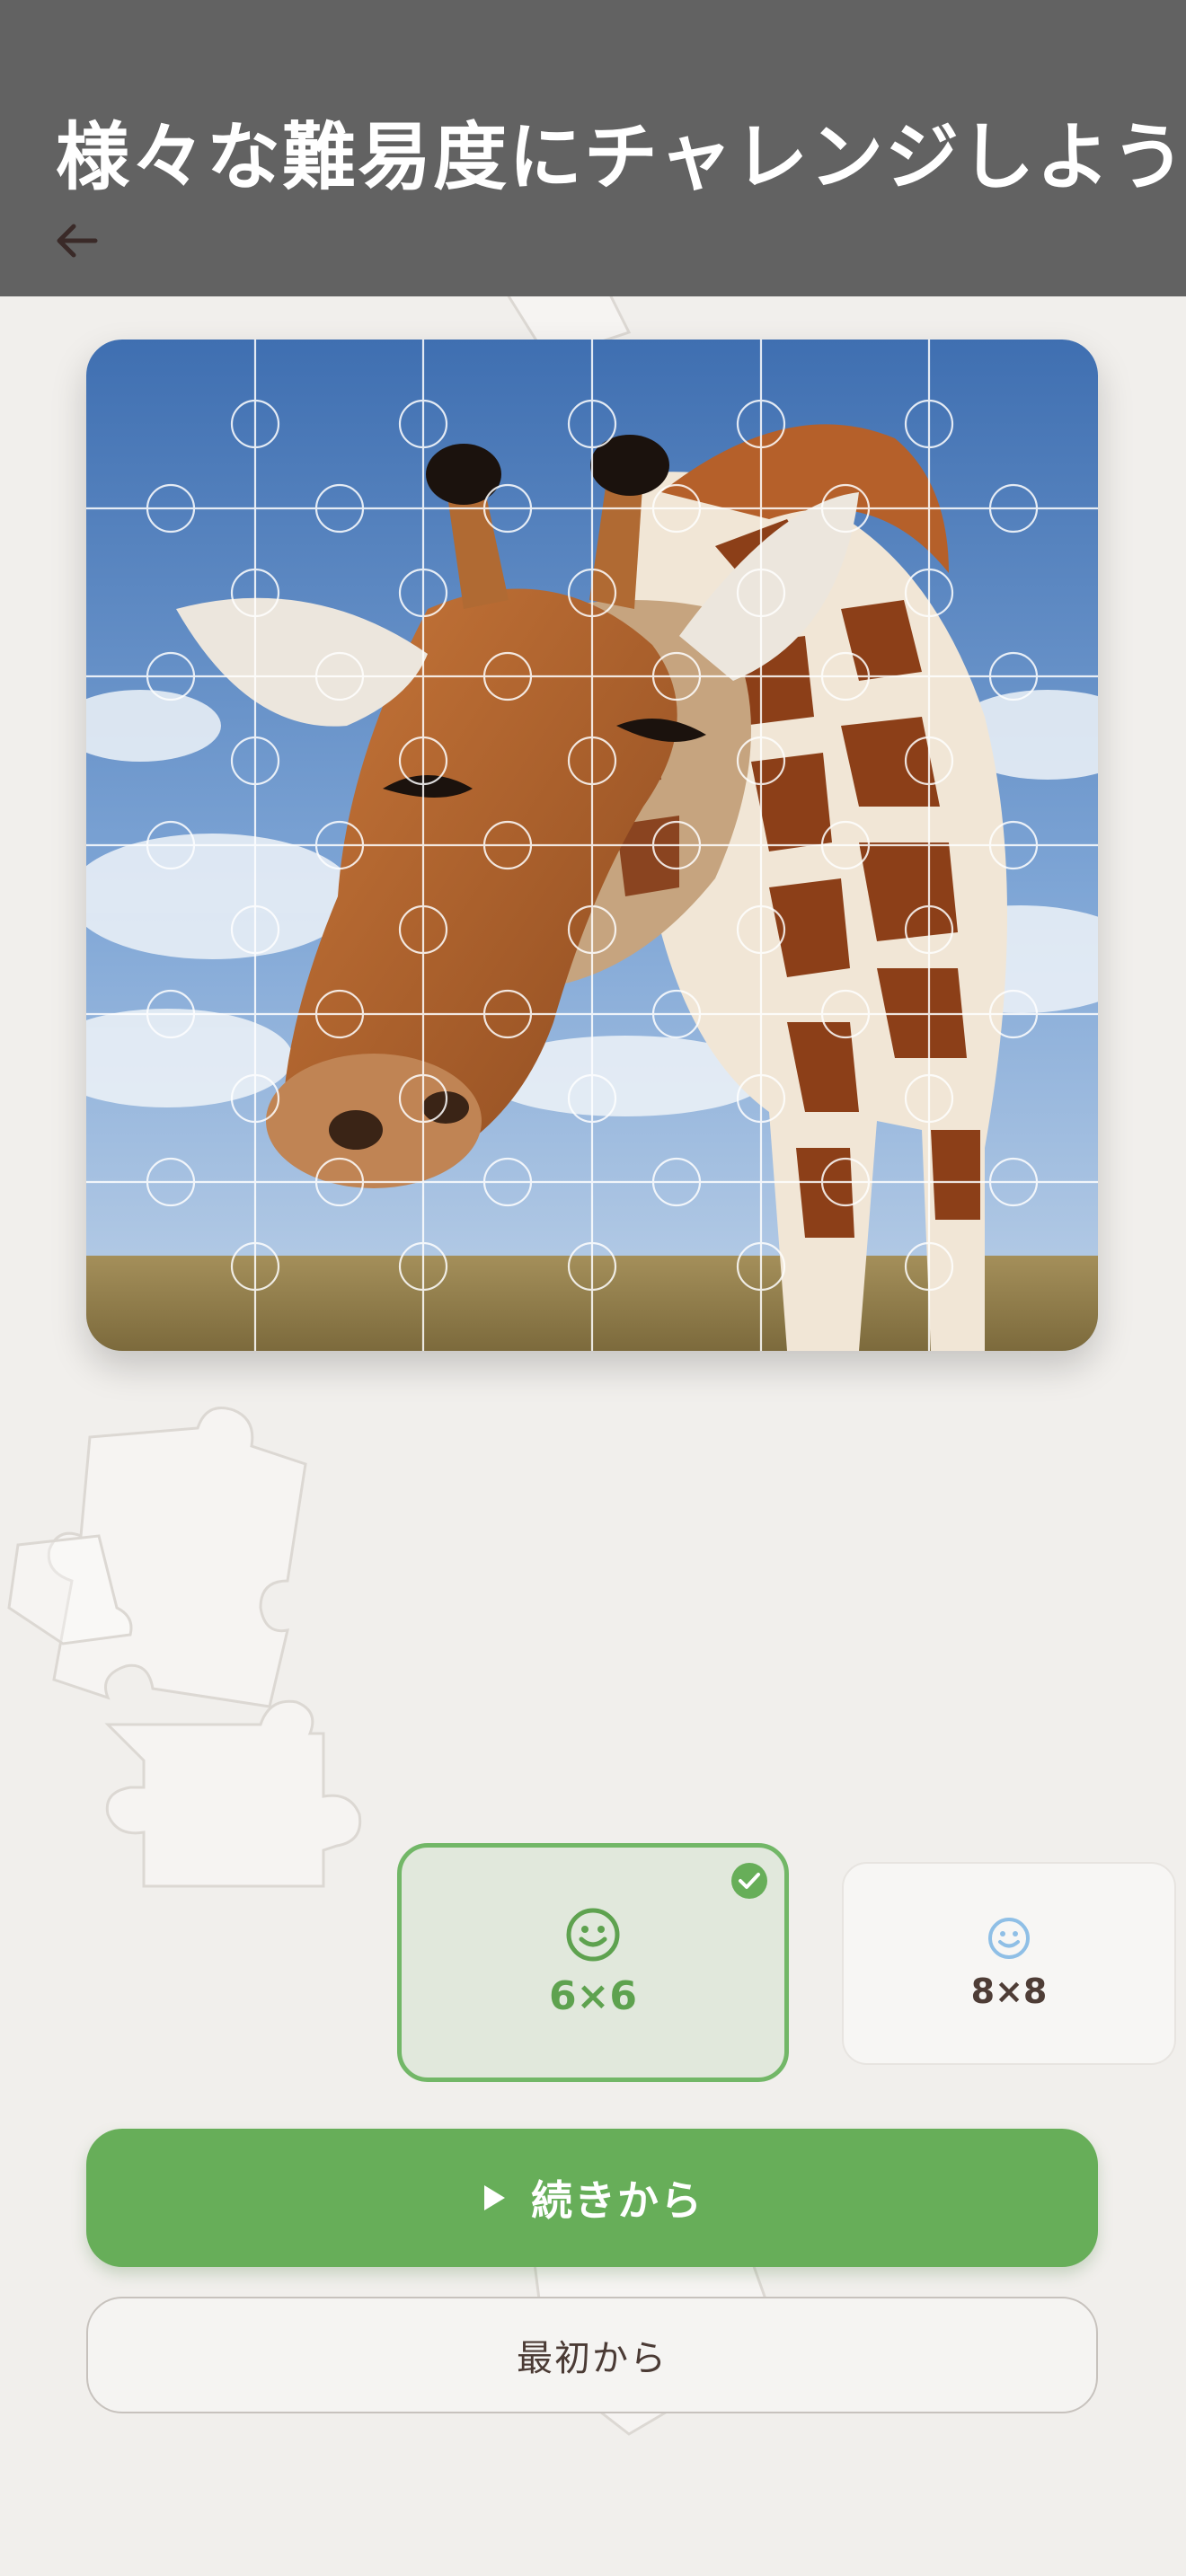  I want to click on continue-button: 続きから, so click(592, 2198).